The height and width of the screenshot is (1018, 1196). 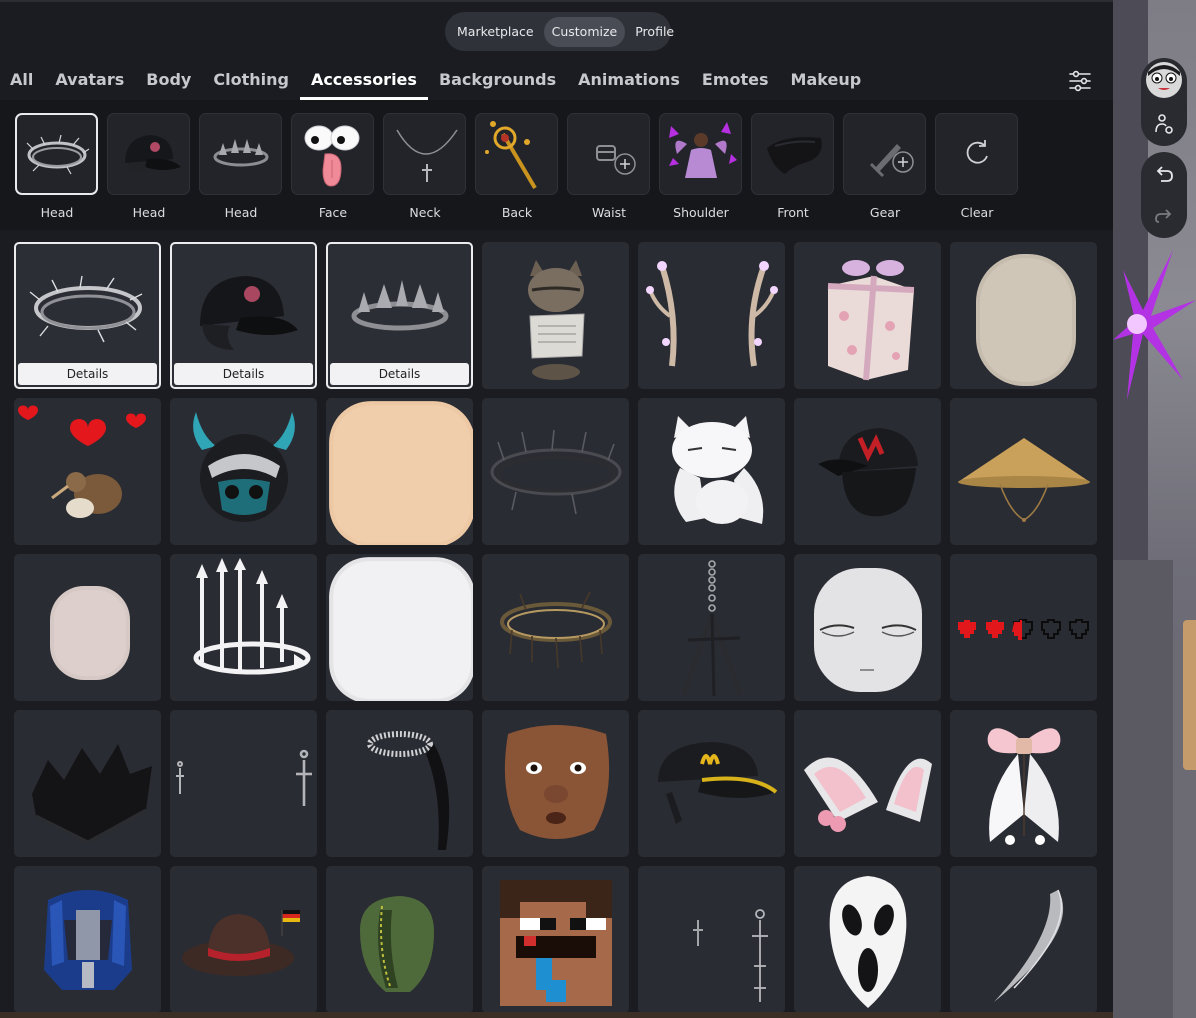 What do you see at coordinates (1154, 325) in the screenshot?
I see `purple-sparkle-icon` at bounding box center [1154, 325].